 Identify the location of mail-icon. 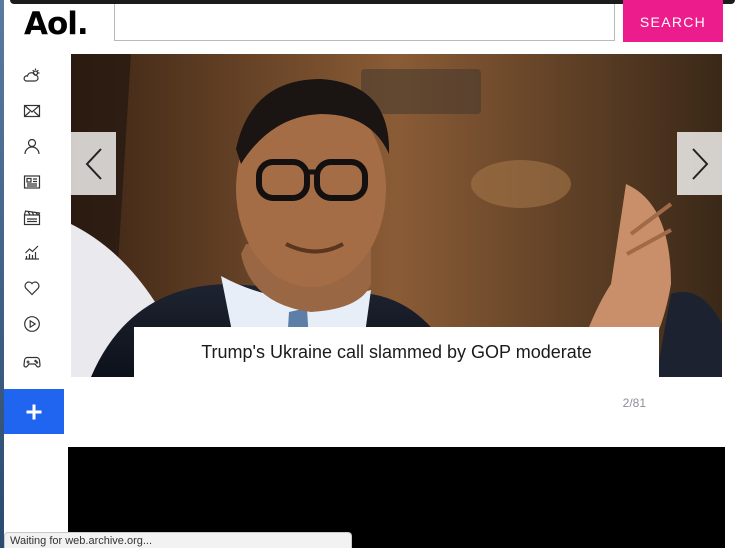
(32, 111).